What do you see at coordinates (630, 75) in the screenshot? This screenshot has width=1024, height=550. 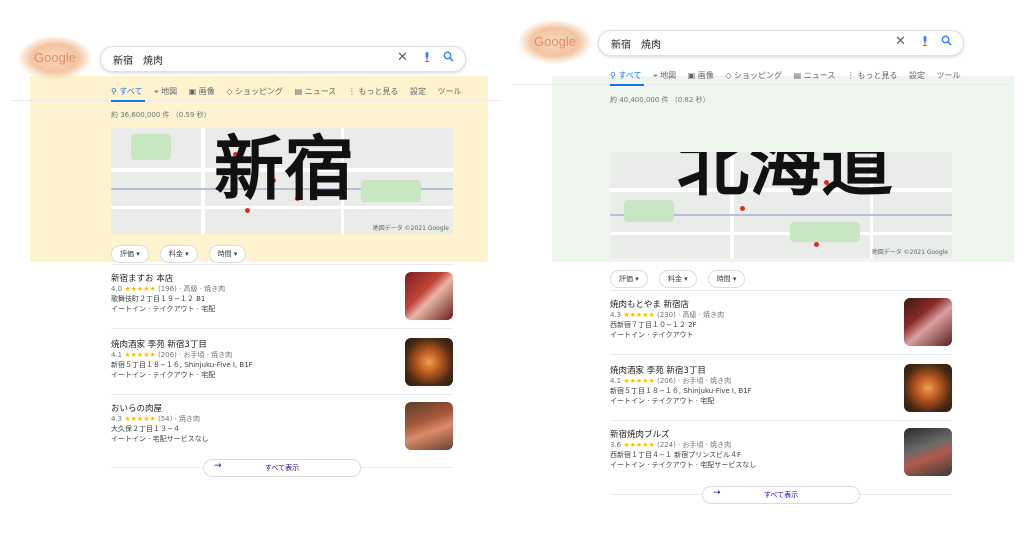 I see `tab-label: すべて` at bounding box center [630, 75].